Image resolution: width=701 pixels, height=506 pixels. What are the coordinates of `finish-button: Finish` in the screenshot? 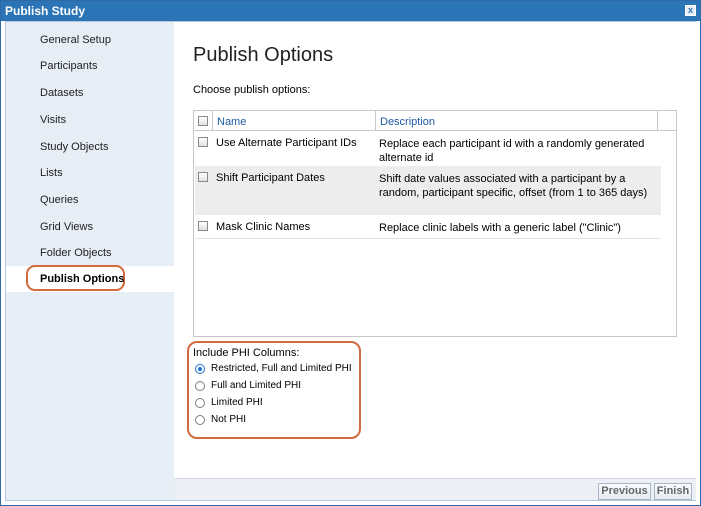 It's located at (673, 491).